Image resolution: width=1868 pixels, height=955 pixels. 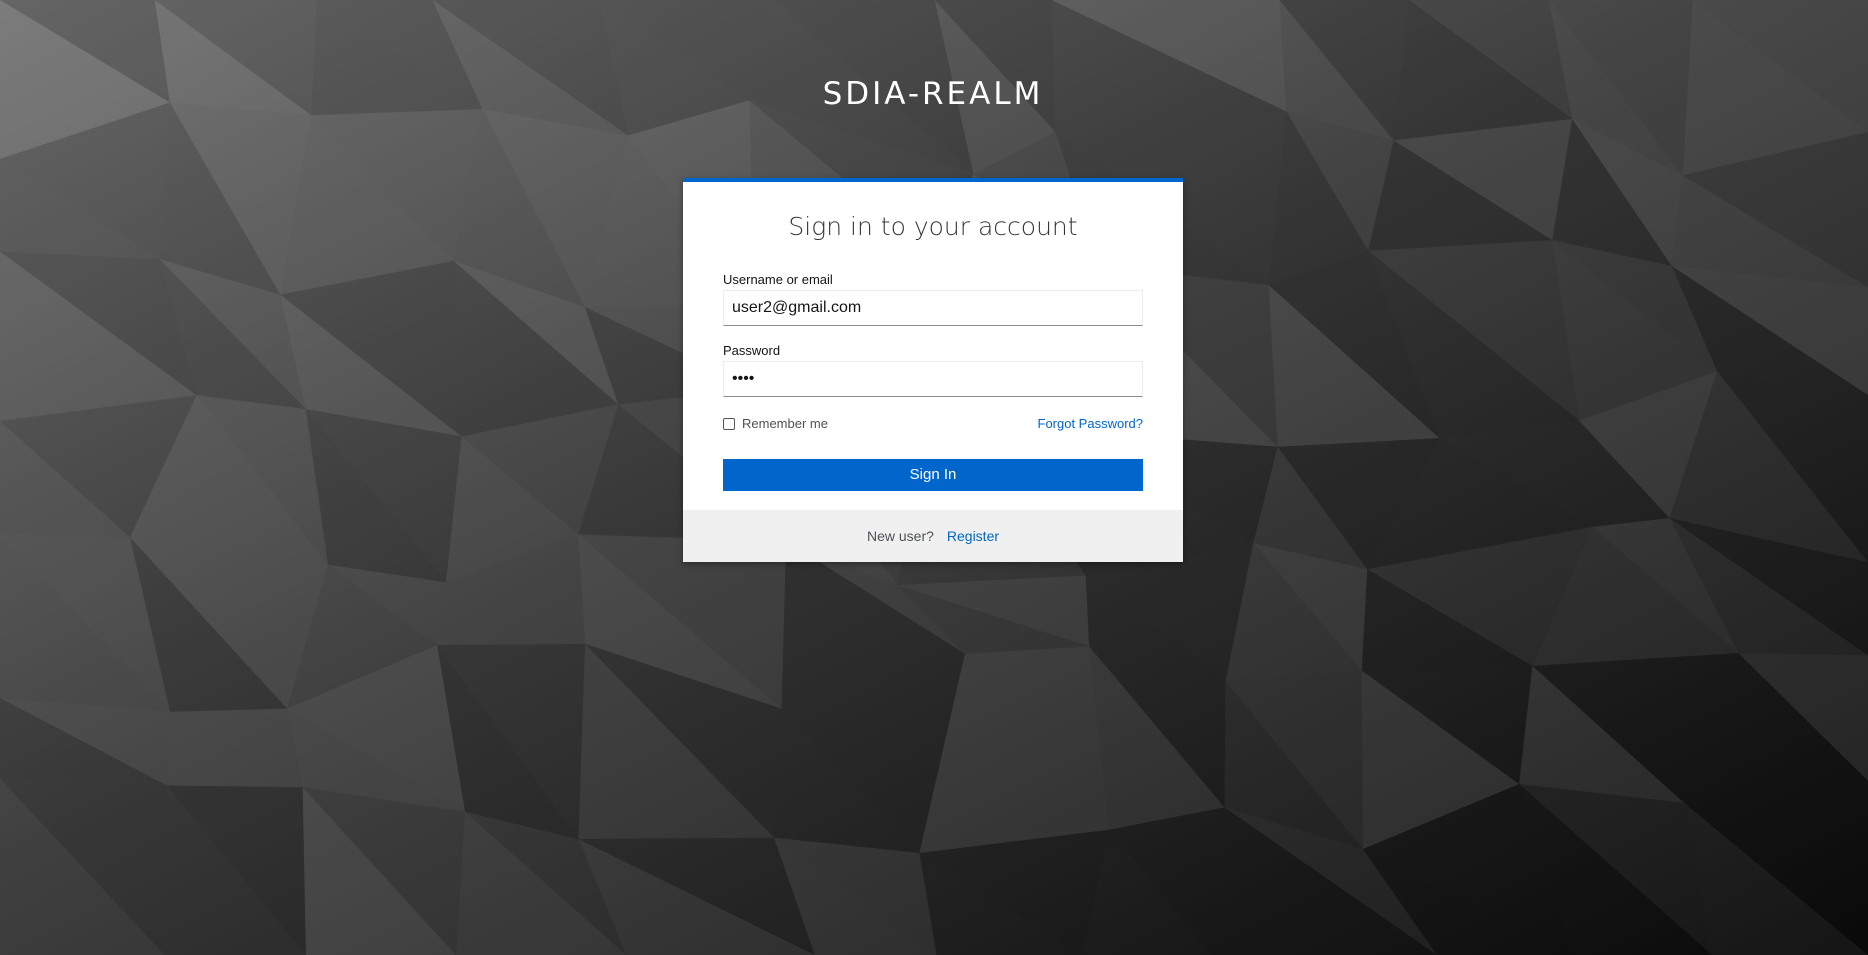 I want to click on remember-me-label: Remember me, so click(x=785, y=423).